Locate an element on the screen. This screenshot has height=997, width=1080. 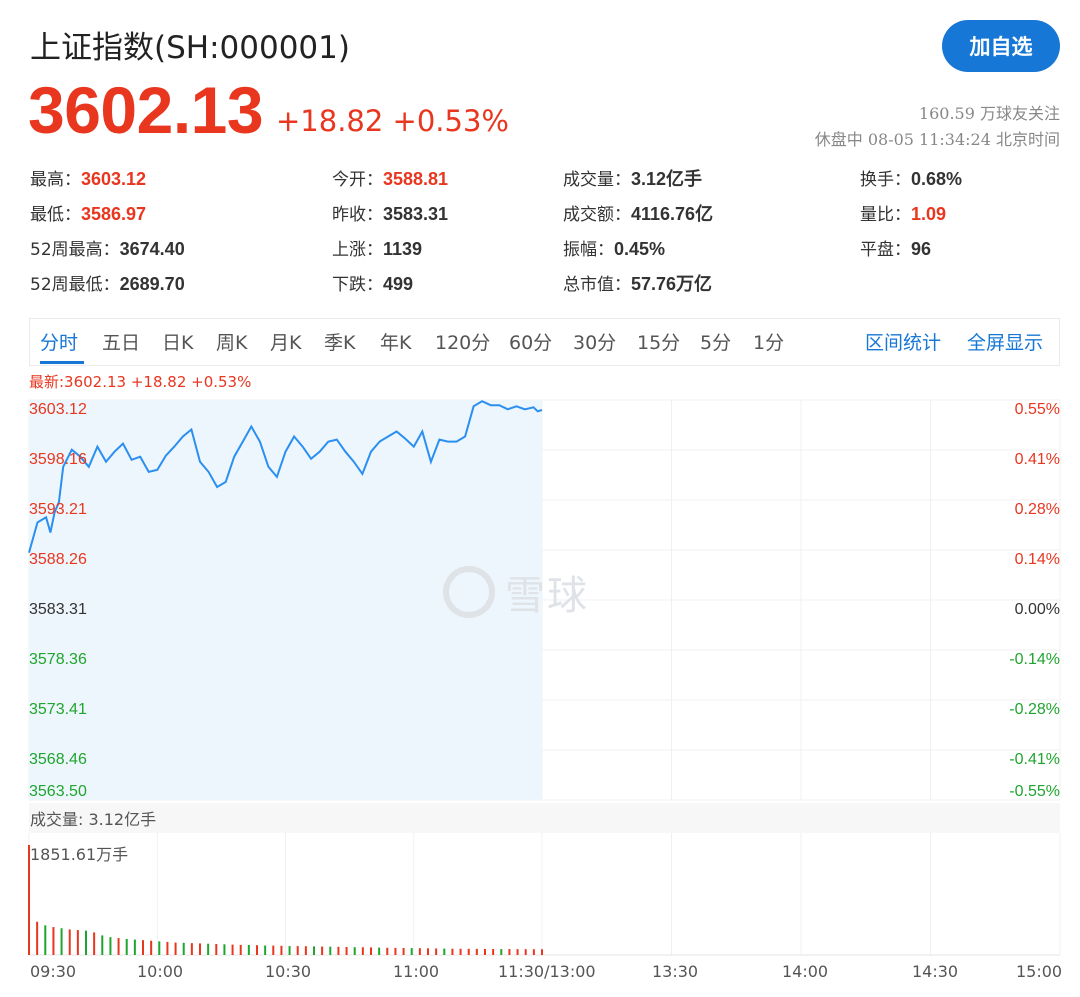
volume-max-label: 1851.61万手 is located at coordinates (79, 854).